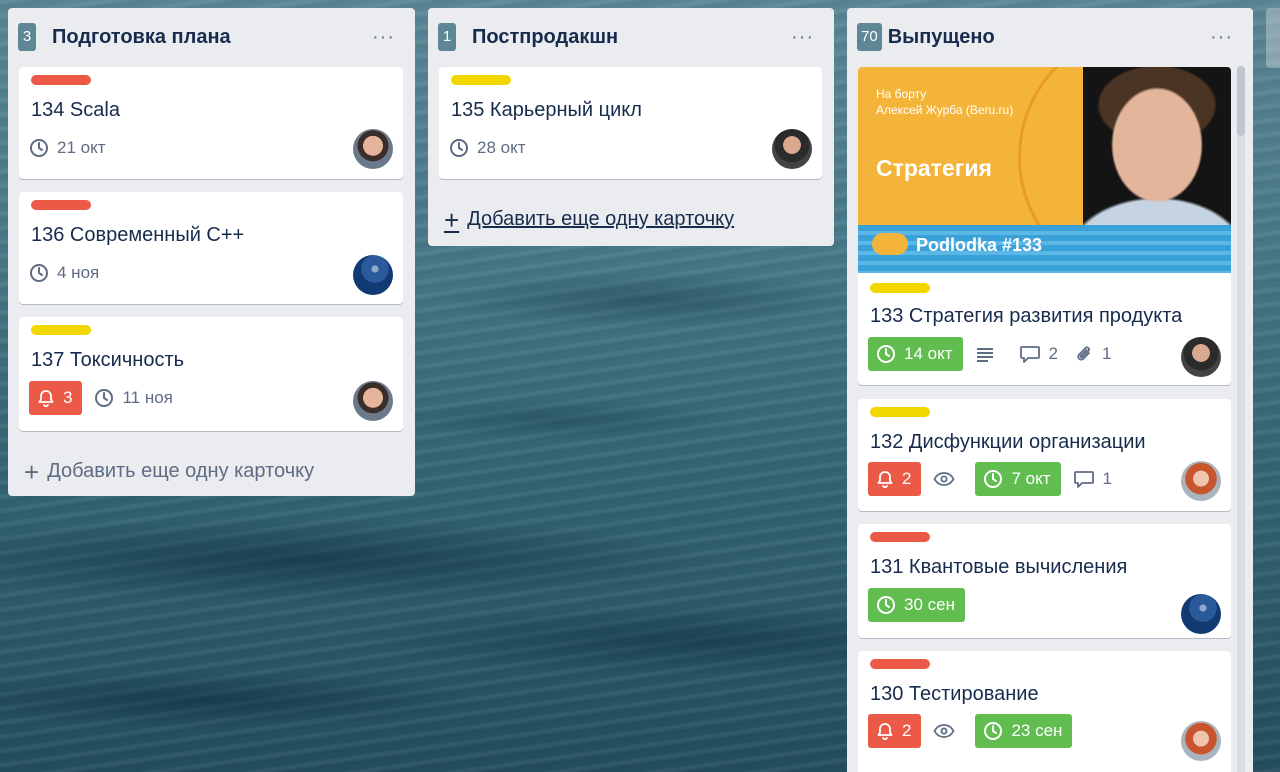 This screenshot has height=772, width=1280. What do you see at coordinates (78, 272) in the screenshot?
I see `due-date-text: 4 ноя` at bounding box center [78, 272].